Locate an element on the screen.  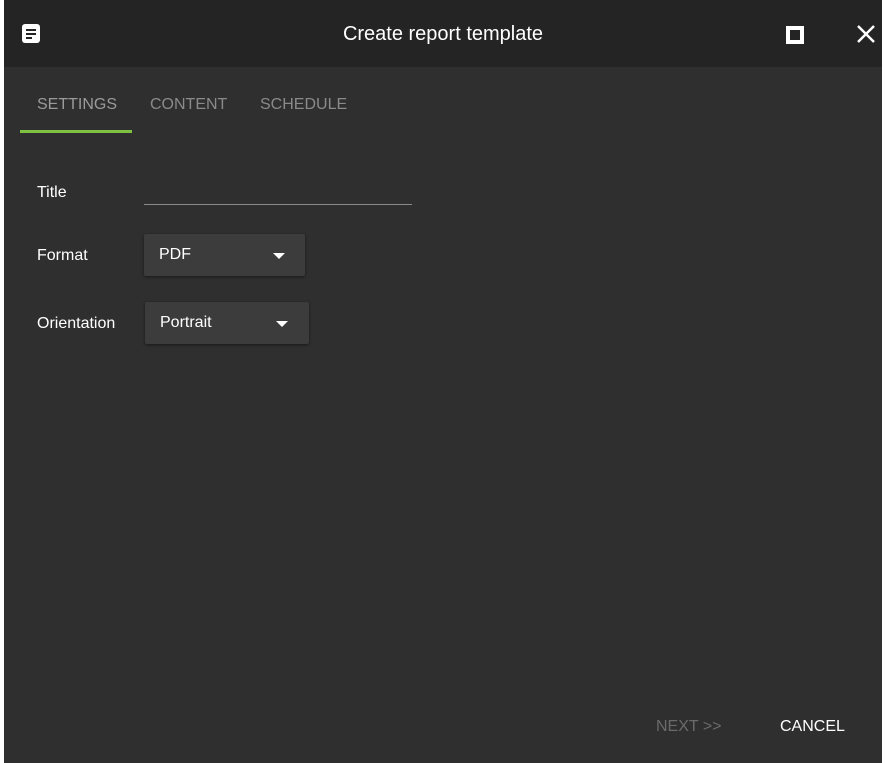
title-input is located at coordinates (278, 188).